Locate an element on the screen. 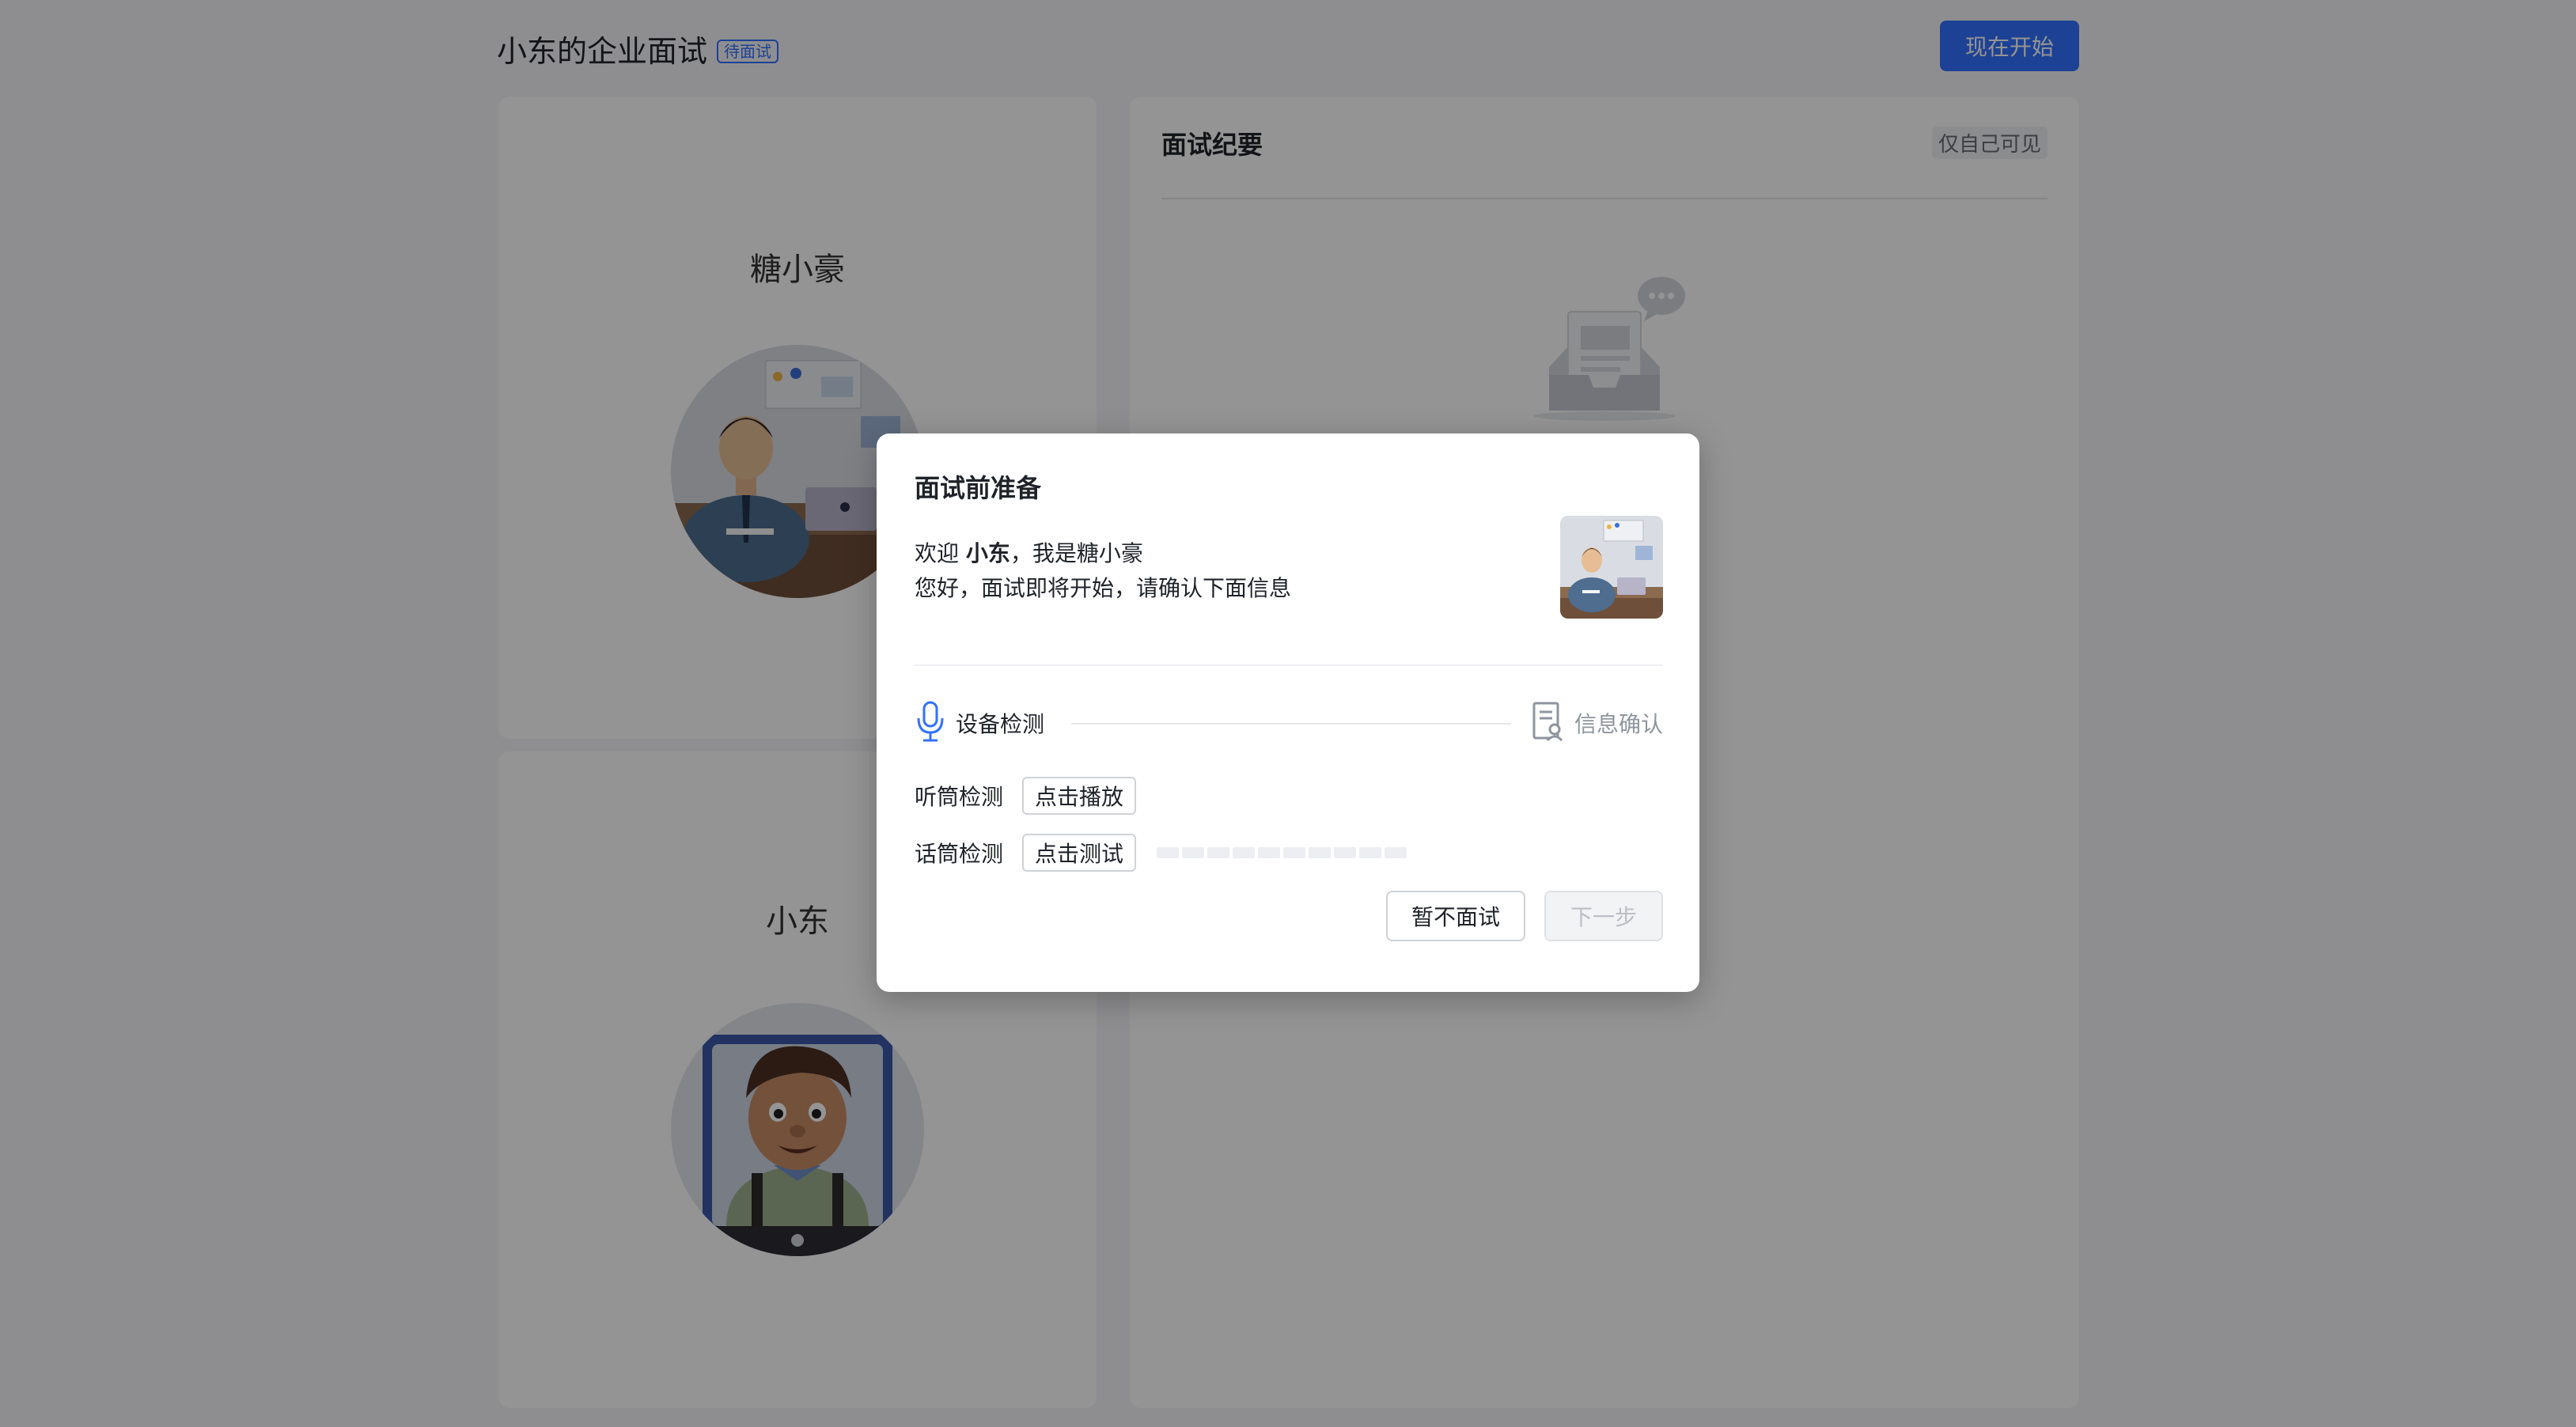  next-step-button: 下一步 is located at coordinates (1603, 916).